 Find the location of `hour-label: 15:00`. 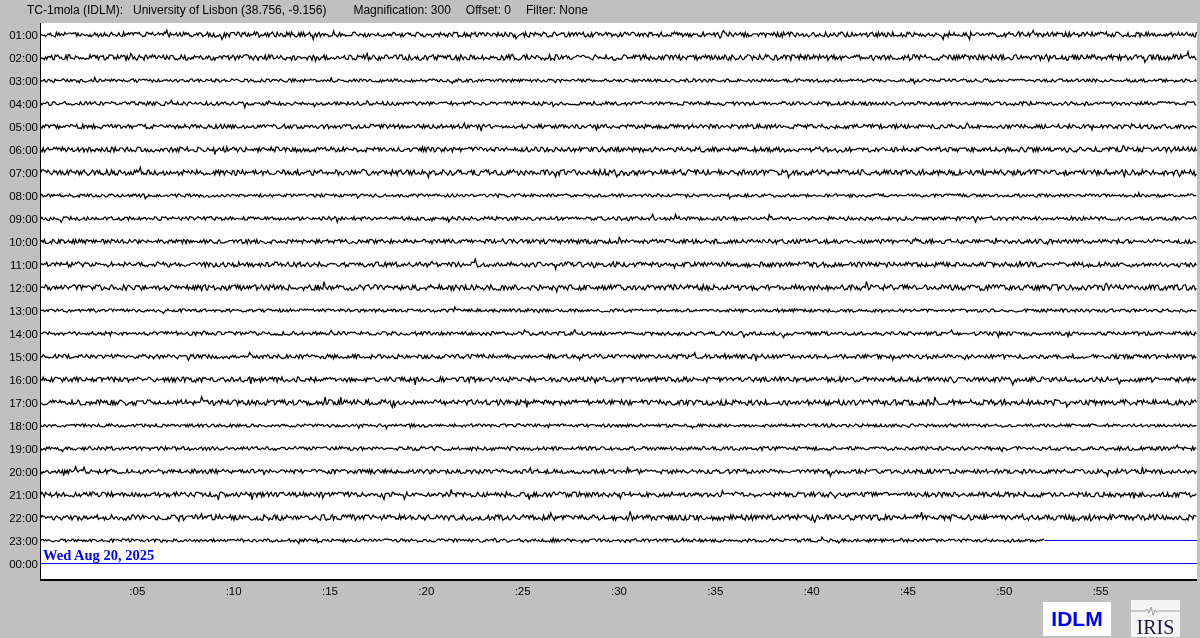

hour-label: 15:00 is located at coordinates (23, 356).